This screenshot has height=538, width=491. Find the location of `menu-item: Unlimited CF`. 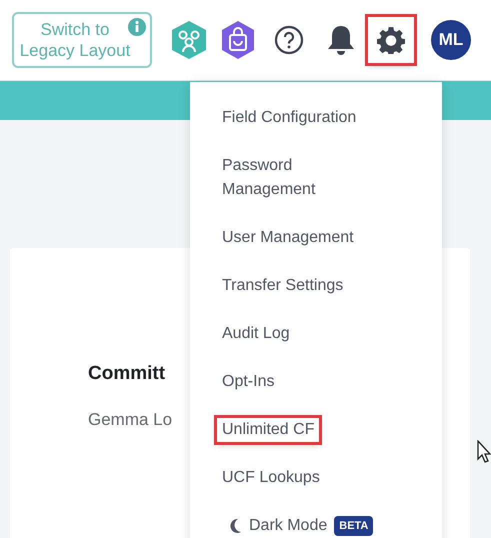

menu-item: Unlimited CF is located at coordinates (268, 430).